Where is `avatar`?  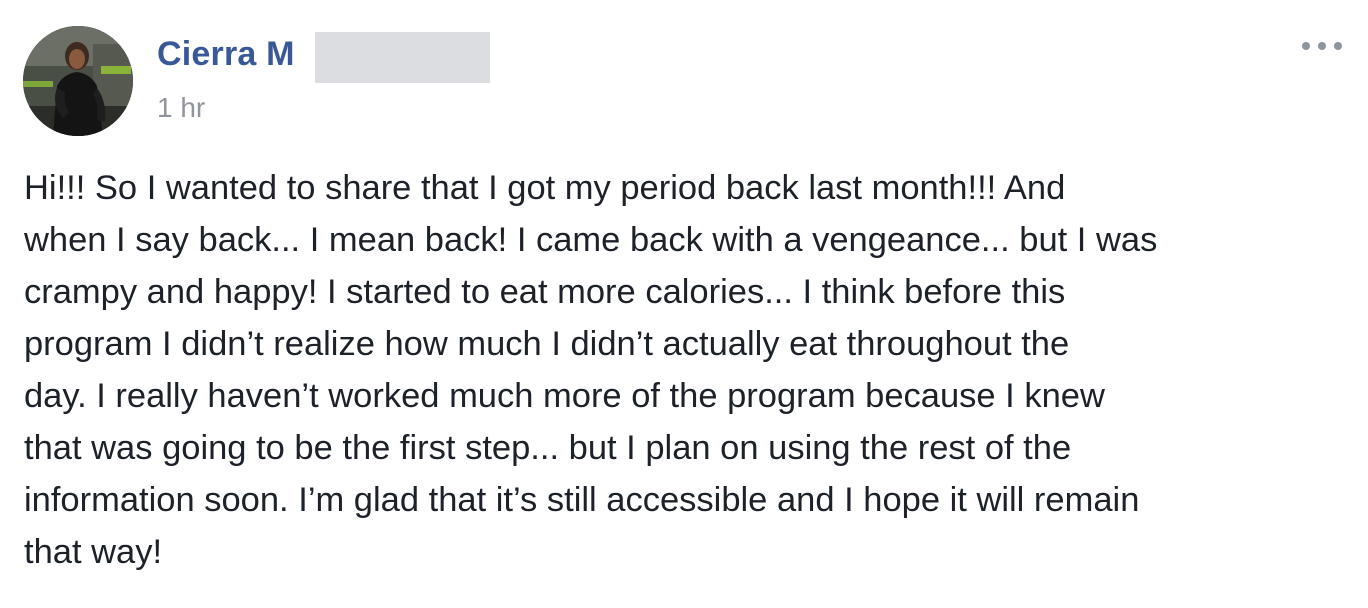 avatar is located at coordinates (78, 81).